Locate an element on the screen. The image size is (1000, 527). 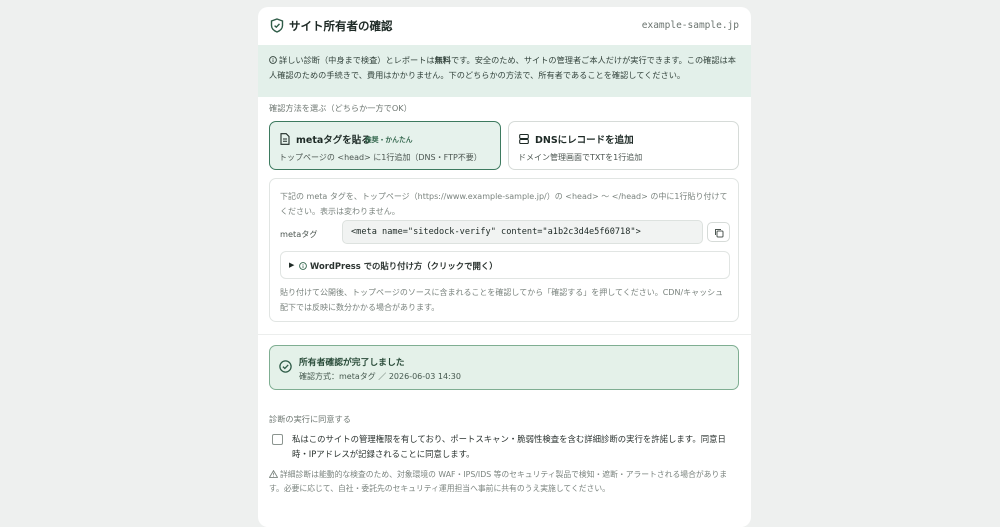
option-title: metaタグを貼る is located at coordinates (333, 140).